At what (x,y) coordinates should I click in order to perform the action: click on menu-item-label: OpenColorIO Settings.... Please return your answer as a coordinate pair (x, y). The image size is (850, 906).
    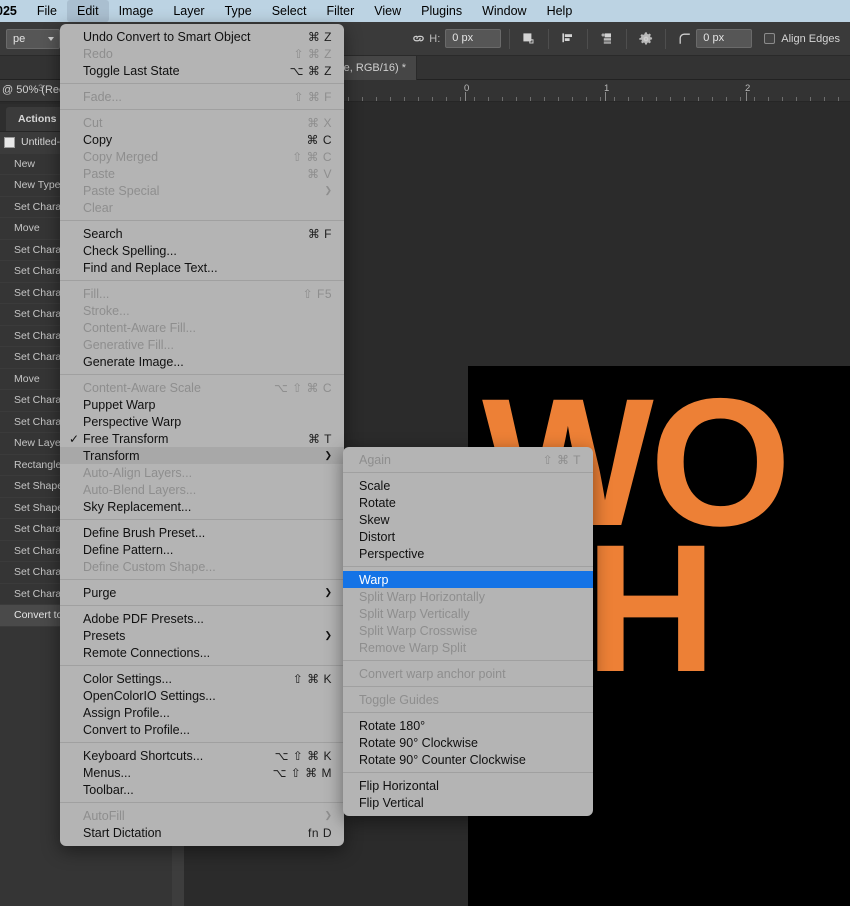
    Looking at the image, I should click on (149, 695).